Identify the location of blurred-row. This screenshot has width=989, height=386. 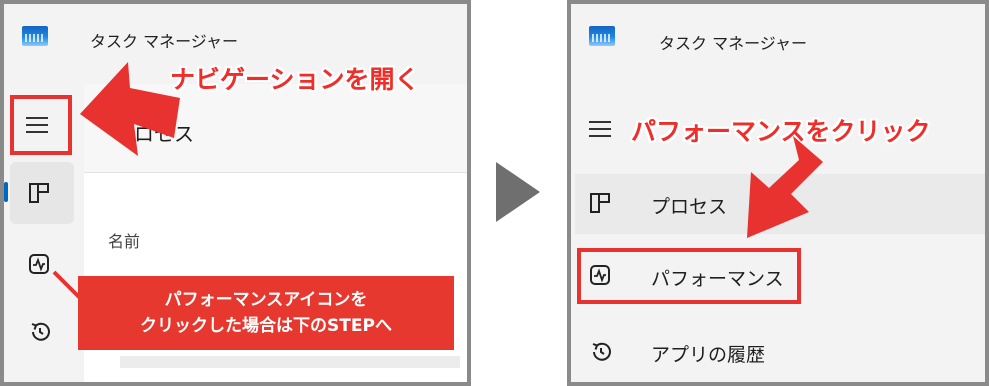
(290, 362).